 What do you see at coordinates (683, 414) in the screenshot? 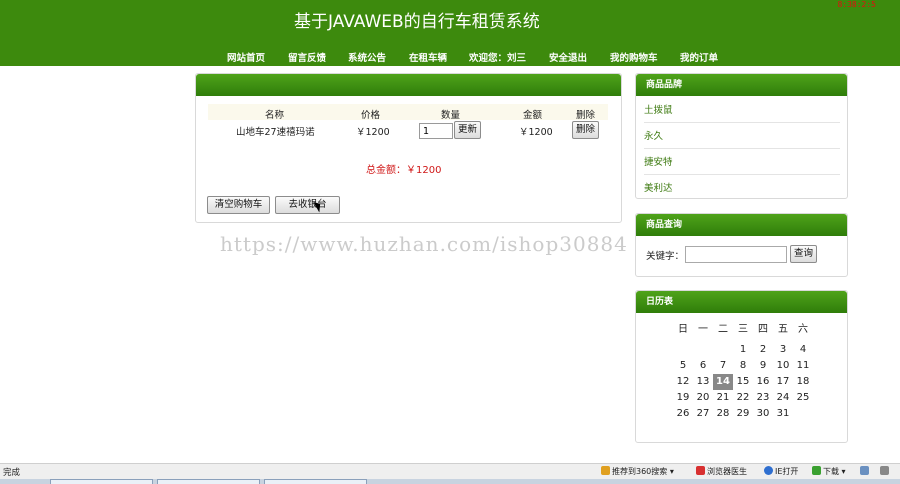
I see `calendar-day: 26` at bounding box center [683, 414].